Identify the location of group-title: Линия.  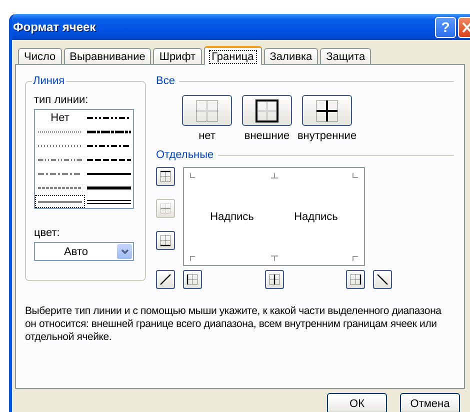
(49, 81).